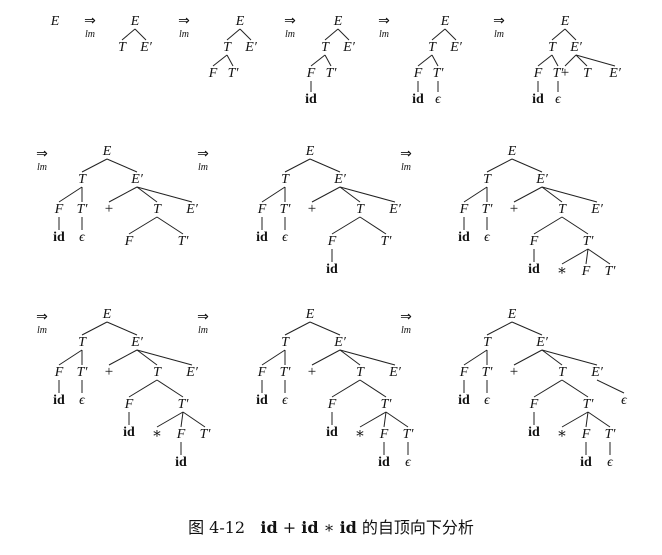 This screenshot has height=555, width=662. Describe the element at coordinates (577, 60) in the screenshot. I see `derivation-tree-6: ET E′F T′id ϵ+ T E′` at that location.